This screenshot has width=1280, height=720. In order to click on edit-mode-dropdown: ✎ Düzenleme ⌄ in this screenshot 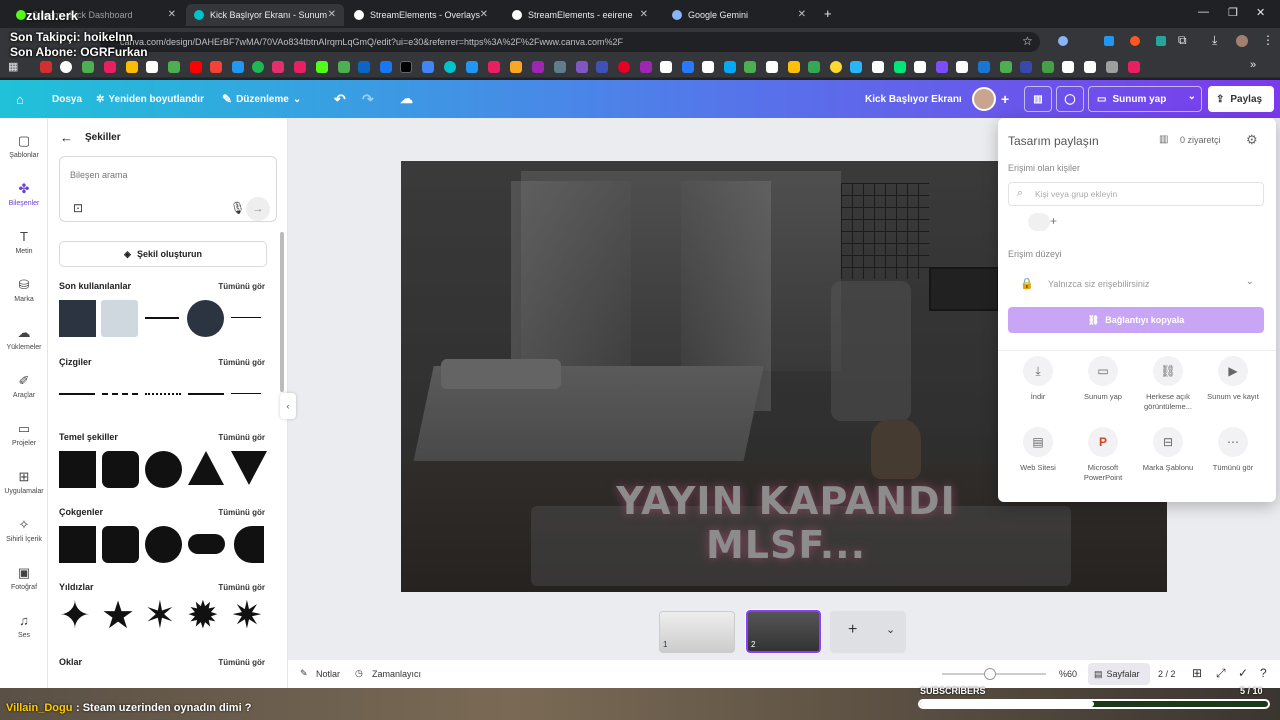, I will do `click(261, 99)`.